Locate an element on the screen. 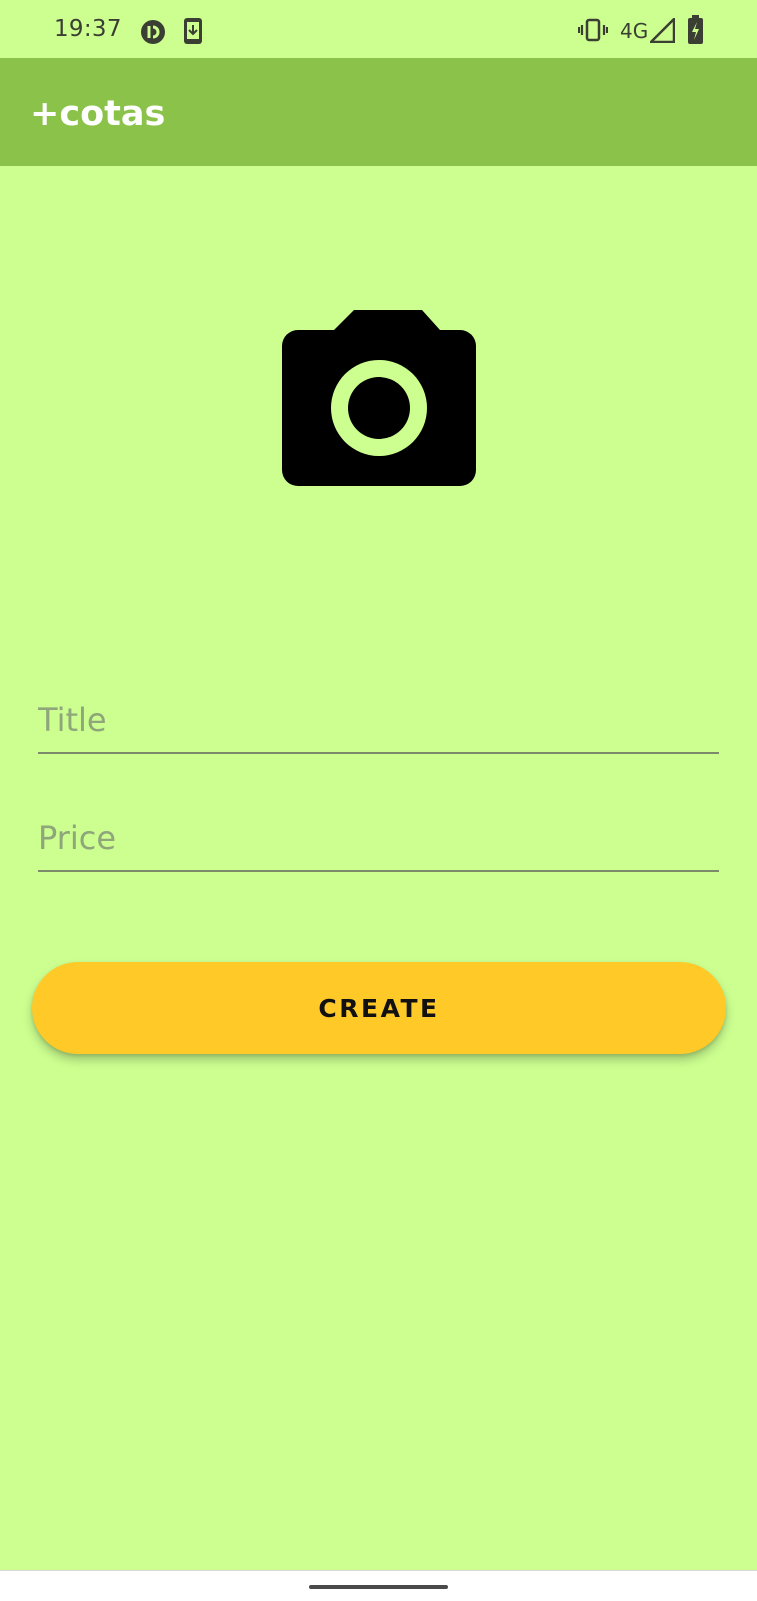 This screenshot has width=757, height=1601. create-button: CREATE is located at coordinates (379, 1008).